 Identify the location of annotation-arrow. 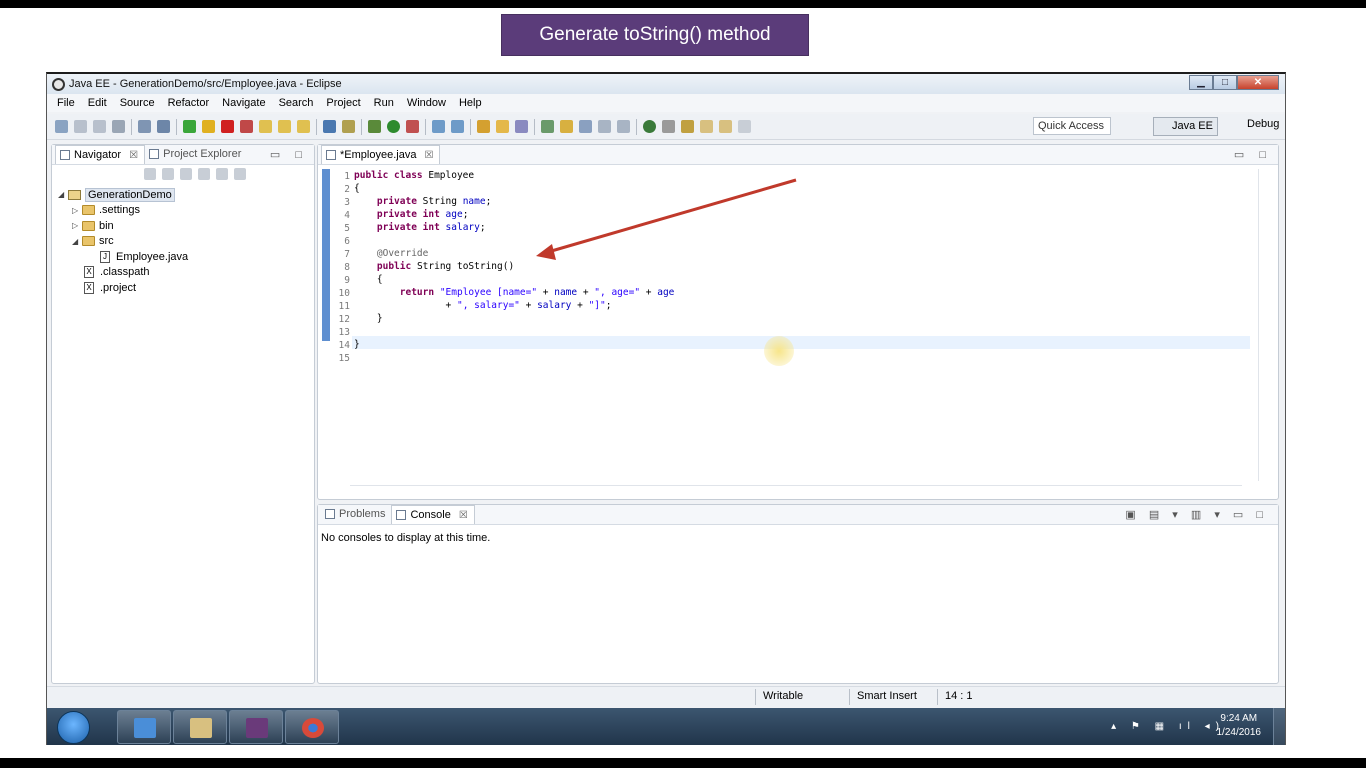
(666, 219).